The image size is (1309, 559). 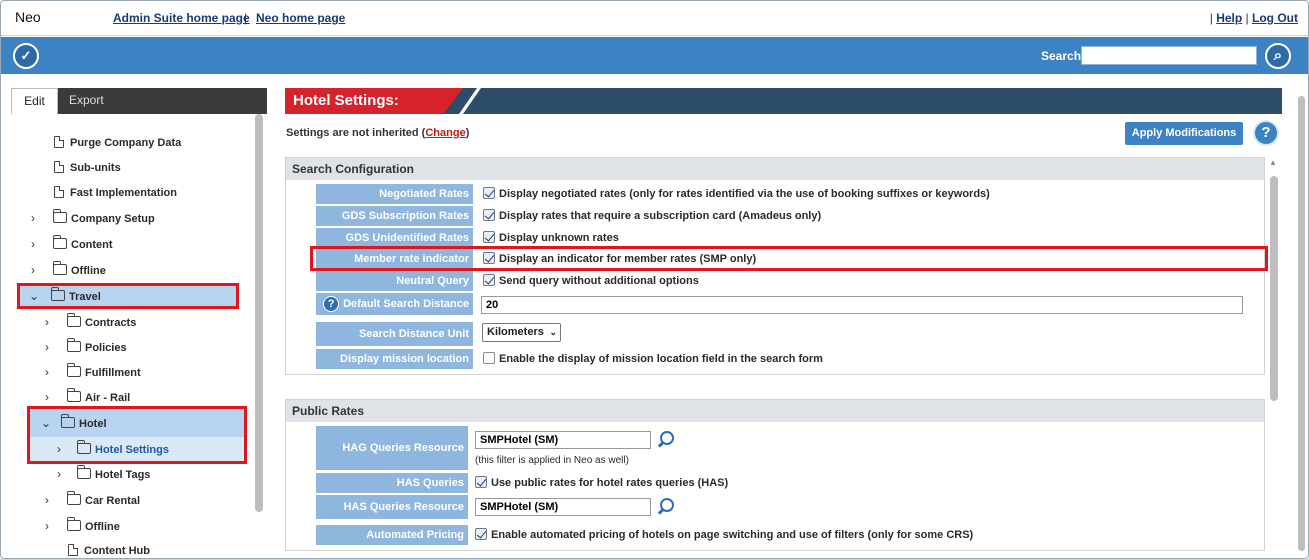 I want to click on tree-item-hotel-settings: › Hotel Settings, so click(x=113, y=449).